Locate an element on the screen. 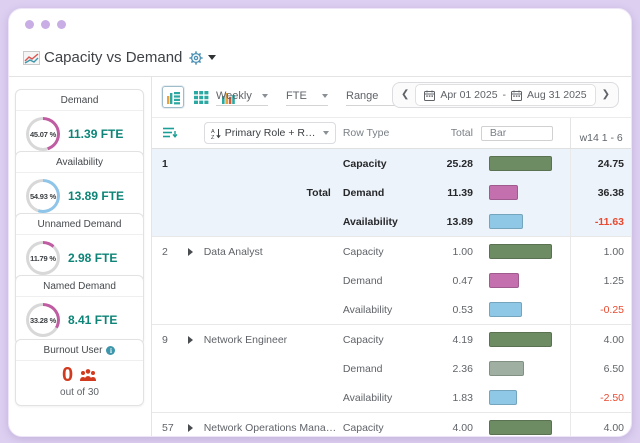  table-row: Availability 1.83 -2.50 is located at coordinates (391, 397).